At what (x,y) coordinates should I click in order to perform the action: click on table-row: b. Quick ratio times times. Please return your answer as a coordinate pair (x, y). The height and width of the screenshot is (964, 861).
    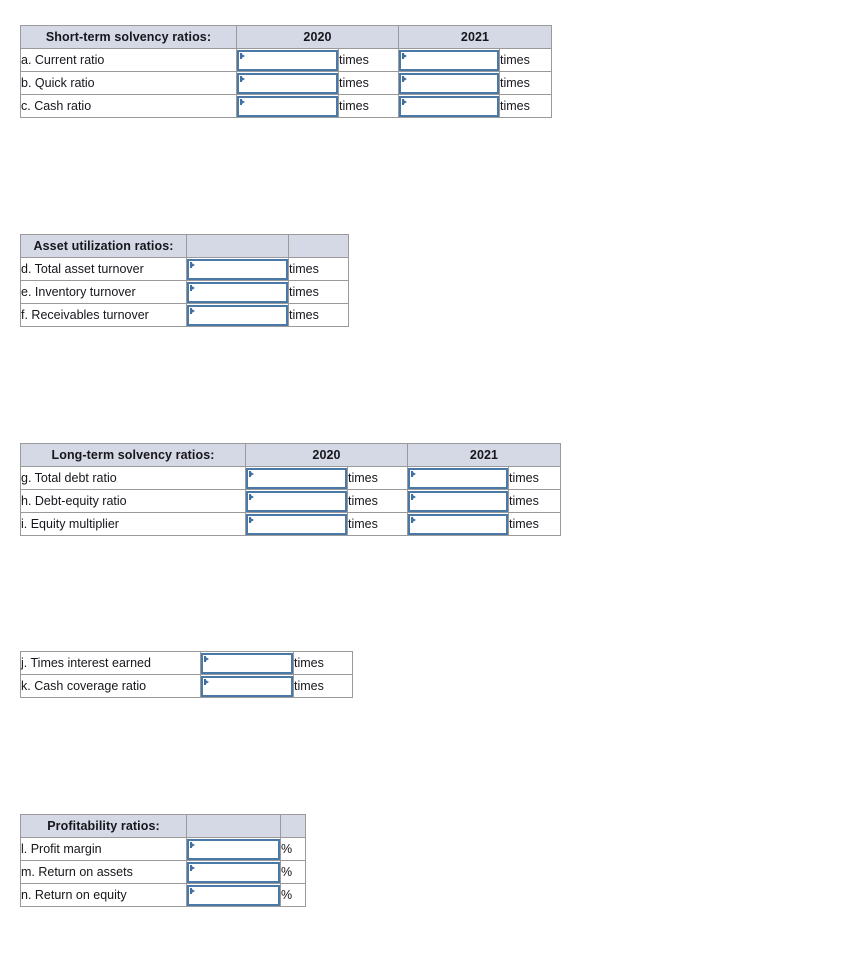
    Looking at the image, I should click on (286, 83).